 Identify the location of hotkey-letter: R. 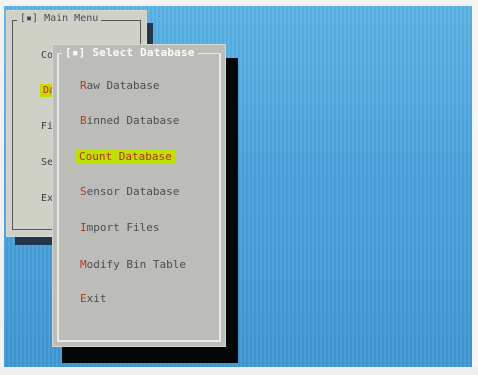
(83, 85).